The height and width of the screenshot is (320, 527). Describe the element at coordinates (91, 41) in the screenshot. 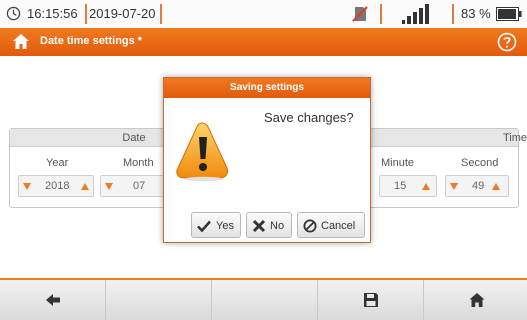

I see `page-title: Date time settings *` at that location.